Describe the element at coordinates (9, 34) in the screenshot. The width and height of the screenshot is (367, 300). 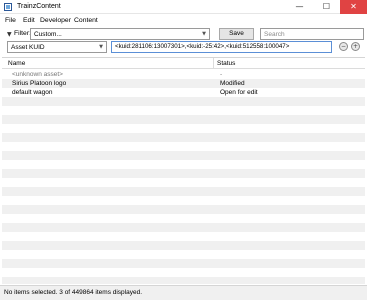
I see `collapse-arrow-icon: ▼` at that location.